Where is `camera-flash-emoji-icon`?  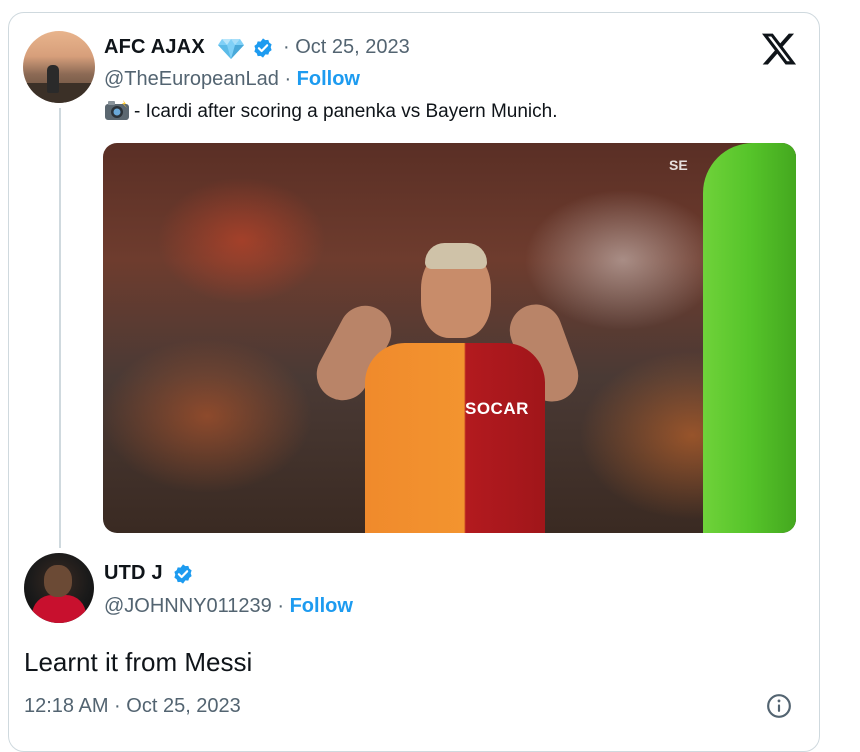 camera-flash-emoji-icon is located at coordinates (117, 110).